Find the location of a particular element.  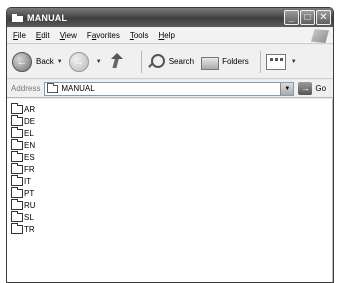

back-dropdown-icon: ▼ is located at coordinates (60, 62).